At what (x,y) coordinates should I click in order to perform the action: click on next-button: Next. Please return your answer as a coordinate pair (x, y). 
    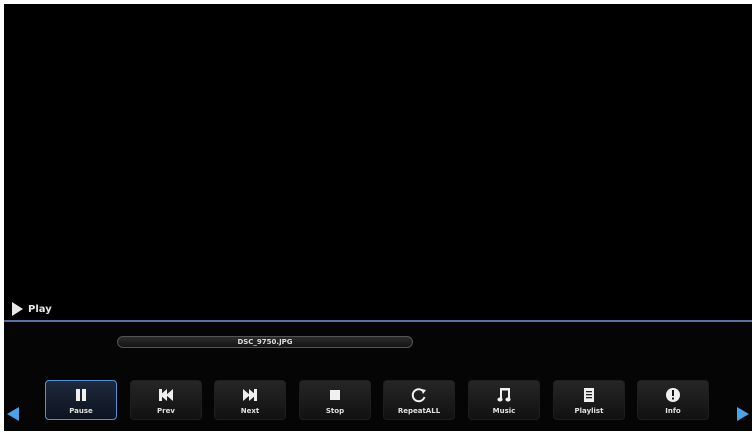
    Looking at the image, I should click on (250, 400).